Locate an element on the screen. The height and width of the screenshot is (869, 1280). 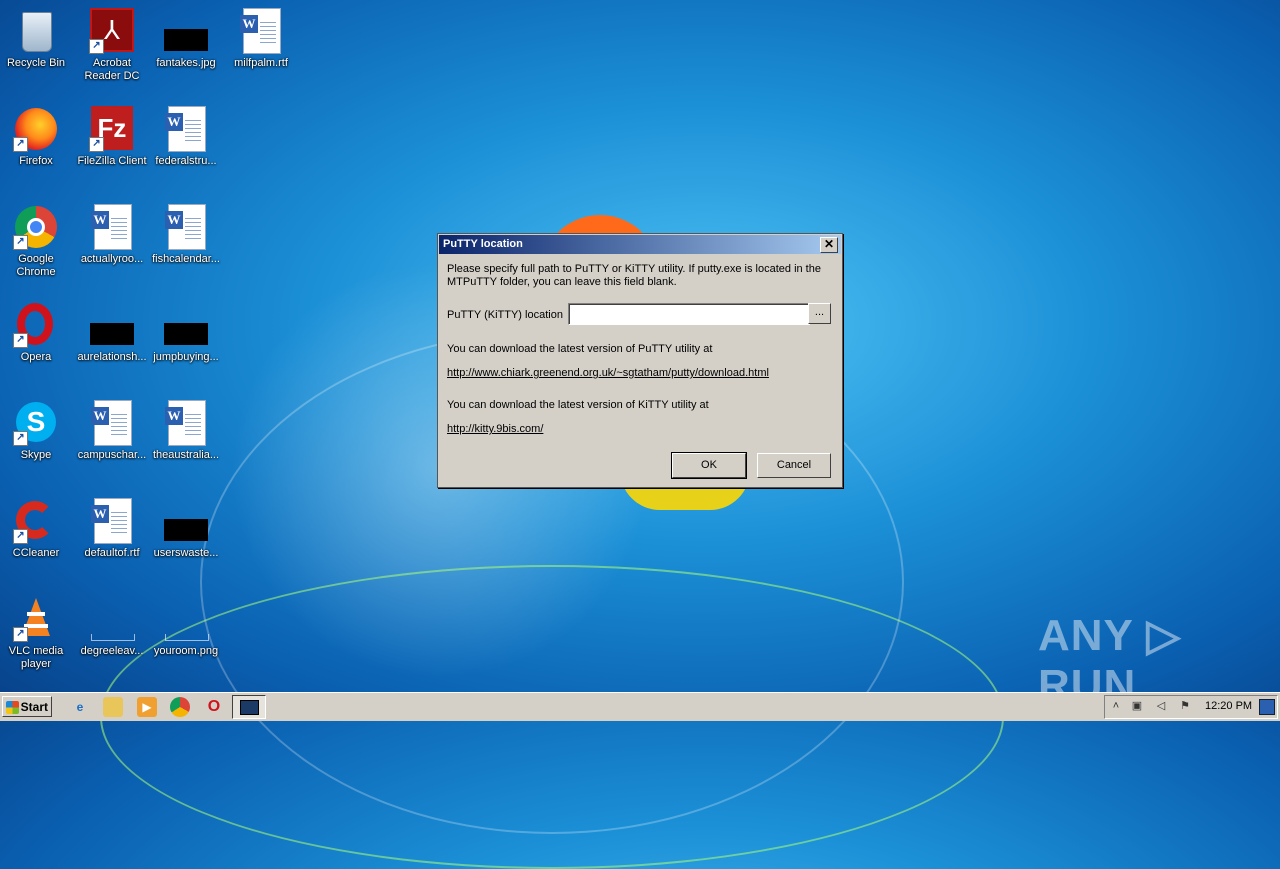
desktop-icon-youroom: youroom.png is located at coordinates (186, 627).